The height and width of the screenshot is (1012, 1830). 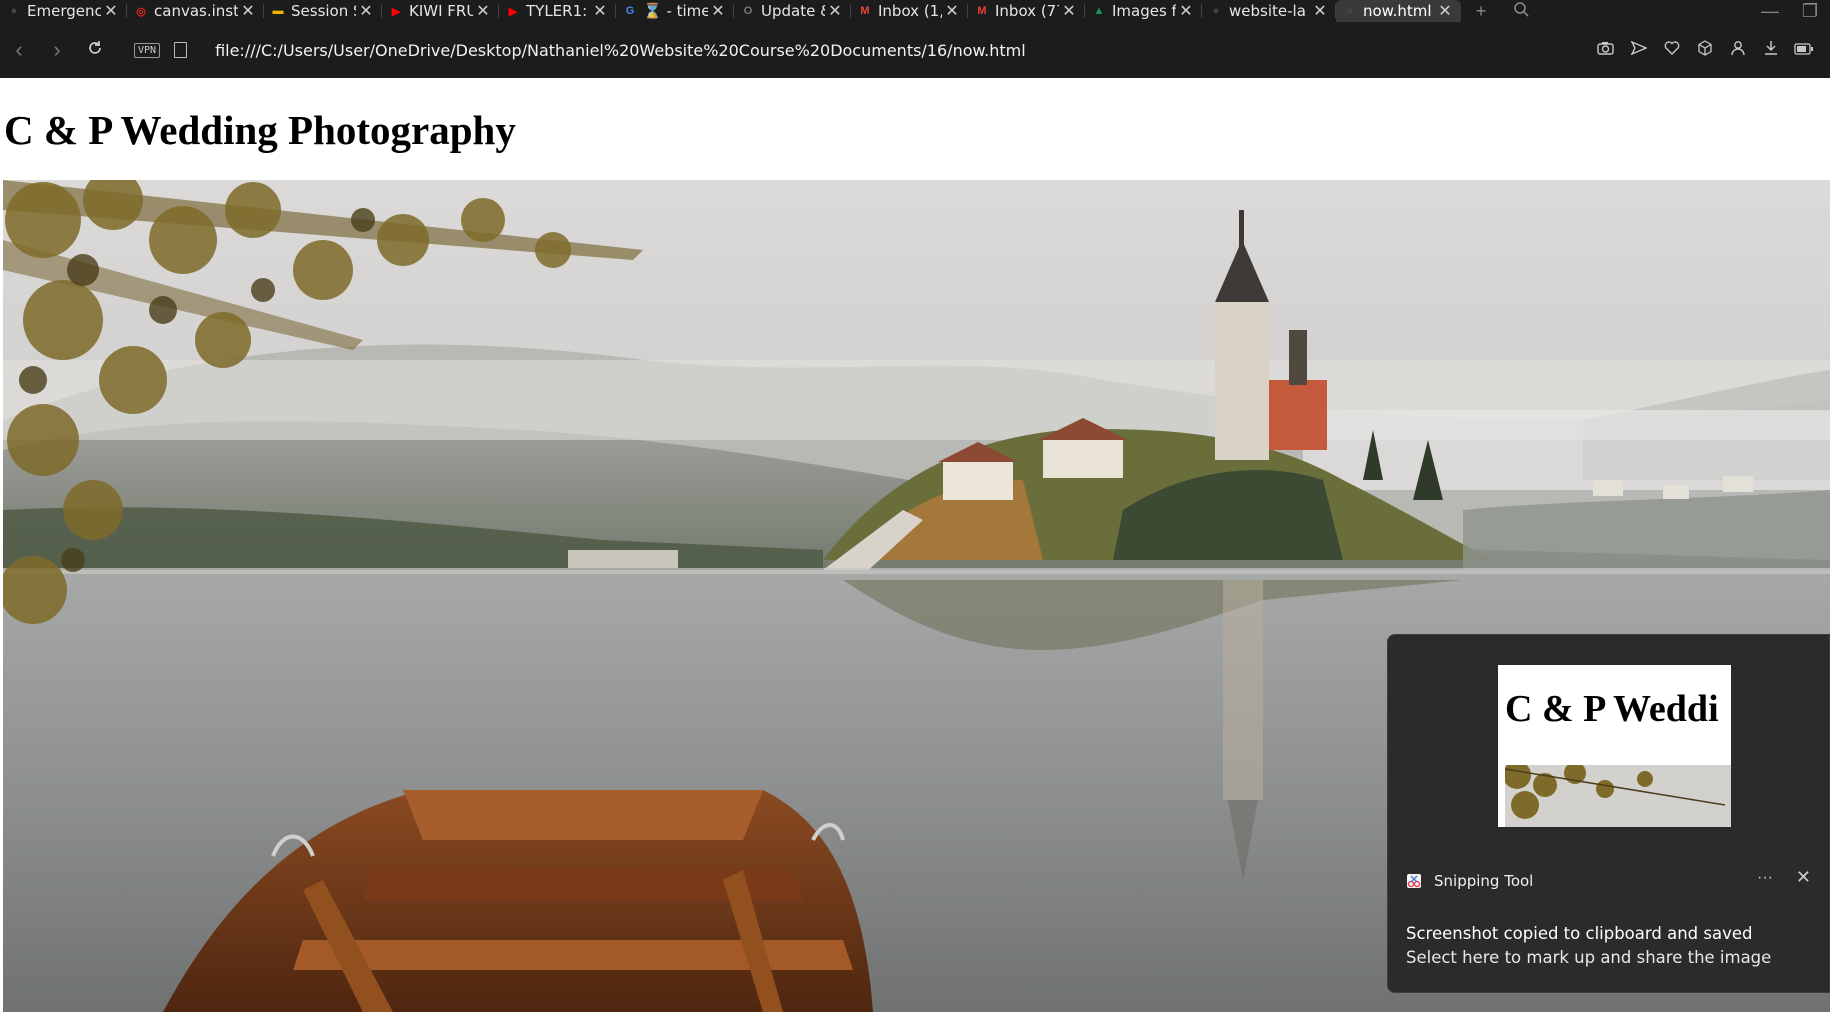 I want to click on cube-icon, so click(x=1704, y=50).